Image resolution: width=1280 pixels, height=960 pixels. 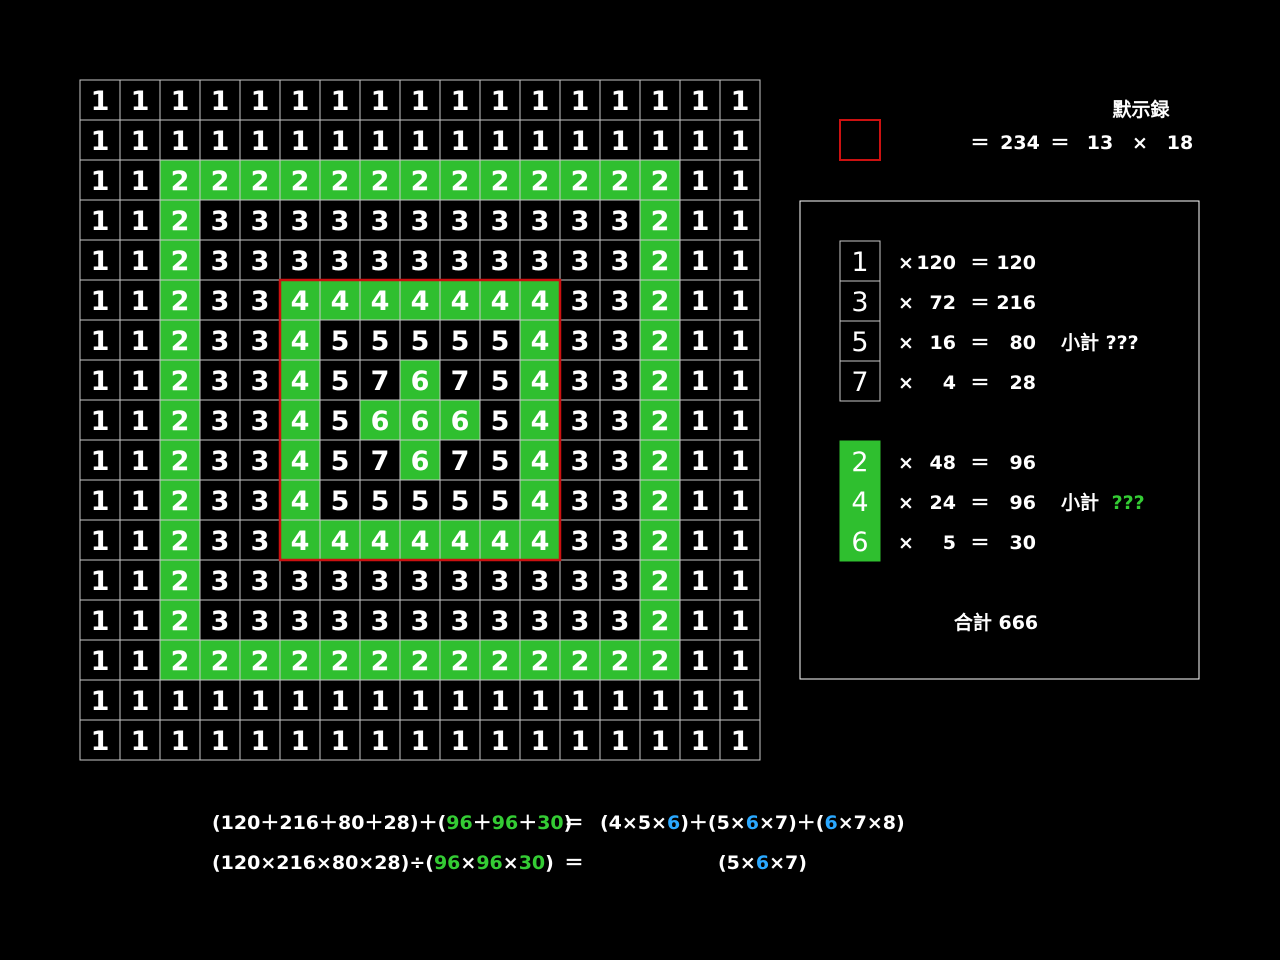 I want to click on summary-product: 30, so click(x=1023, y=543).